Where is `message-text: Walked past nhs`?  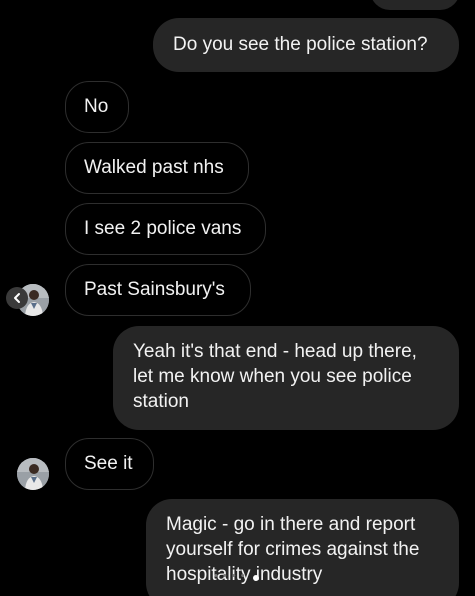
message-text: Walked past nhs is located at coordinates (154, 167).